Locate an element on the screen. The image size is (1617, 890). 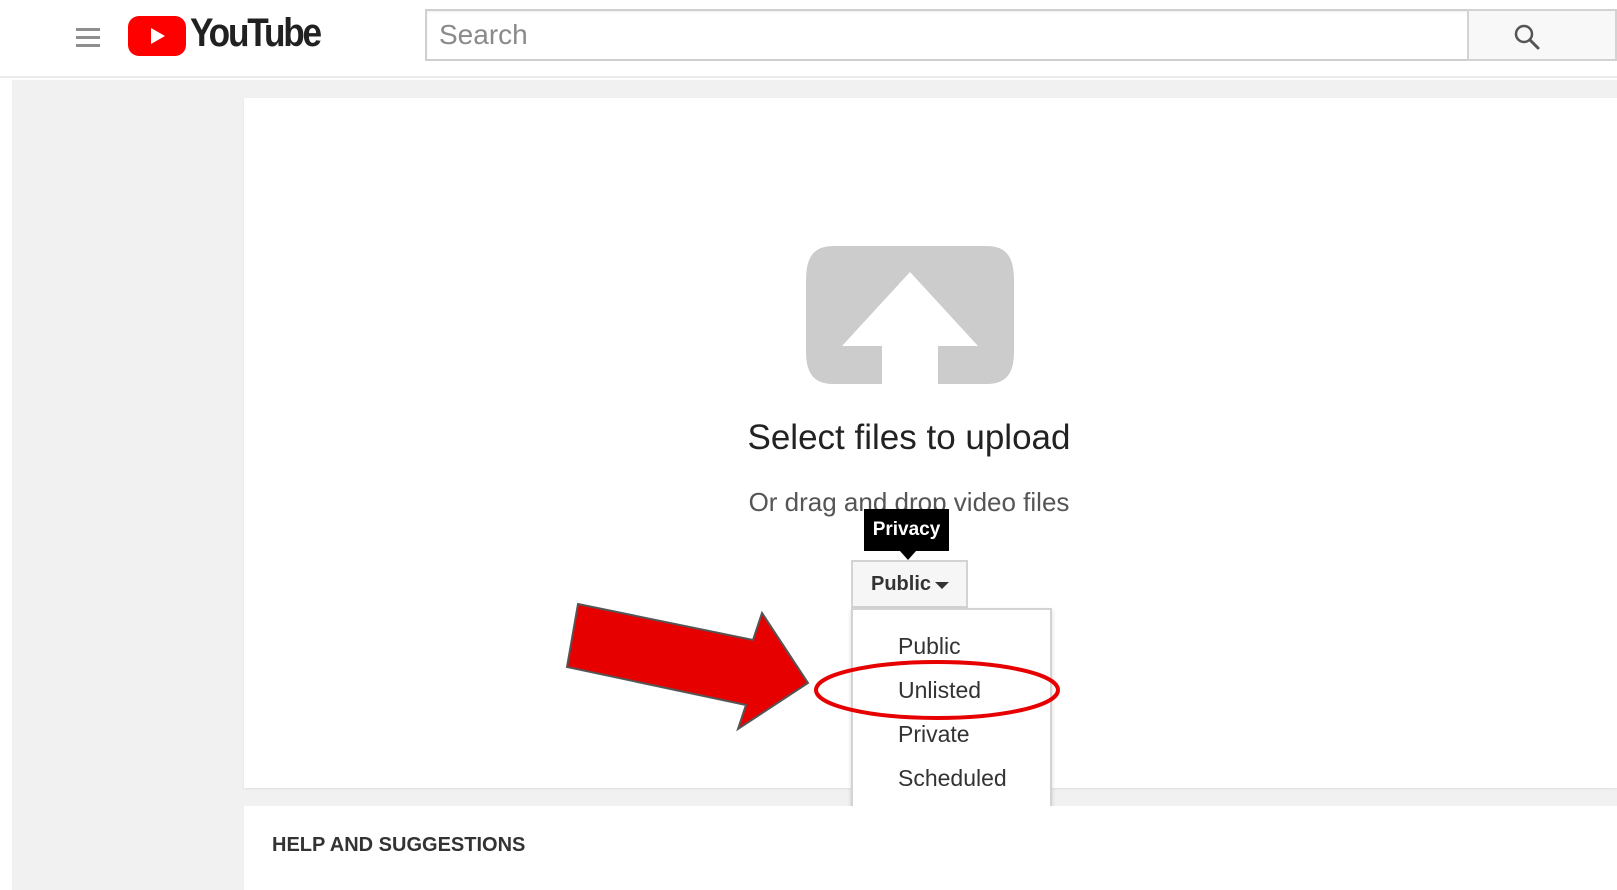
logo-wordmark: YouTube is located at coordinates (256, 33).